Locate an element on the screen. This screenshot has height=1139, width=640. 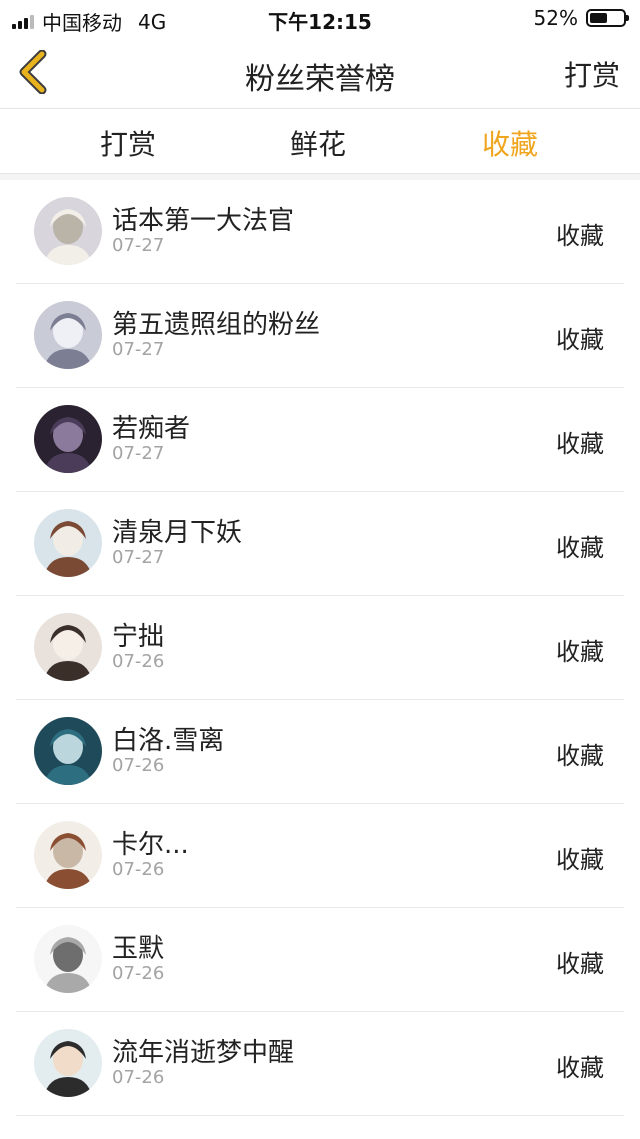
list-item: 白洛.雪离 07-26 收藏 is located at coordinates (320, 752).